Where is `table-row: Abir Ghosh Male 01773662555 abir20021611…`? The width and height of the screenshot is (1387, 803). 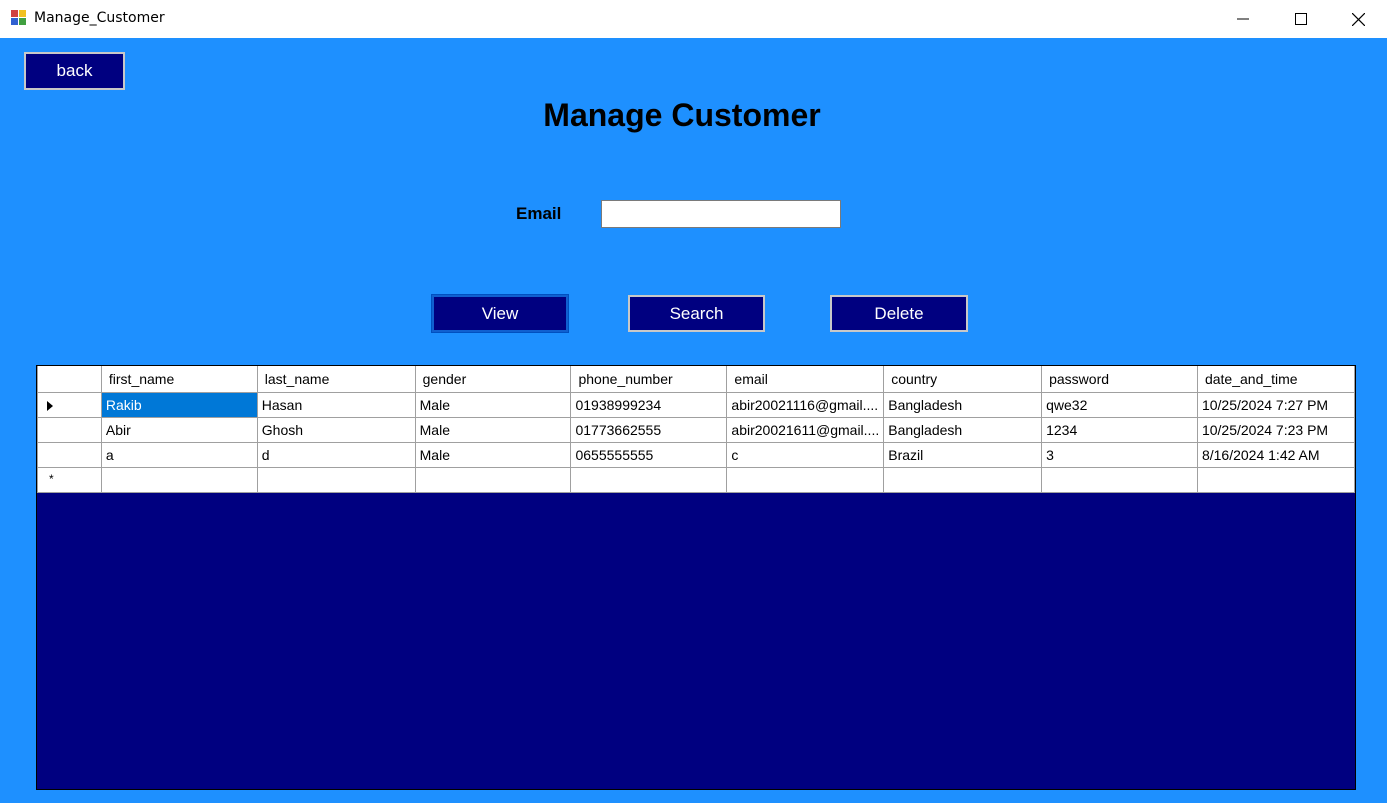
table-row: Abir Ghosh Male 01773662555 abir20021611… is located at coordinates (696, 429).